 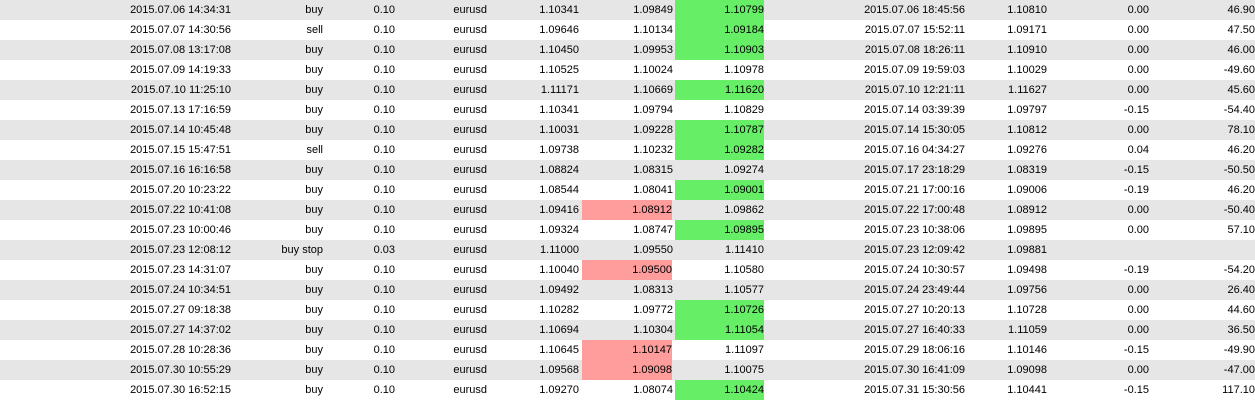 What do you see at coordinates (1241, 290) in the screenshot?
I see `profit-cell: 26.40` at bounding box center [1241, 290].